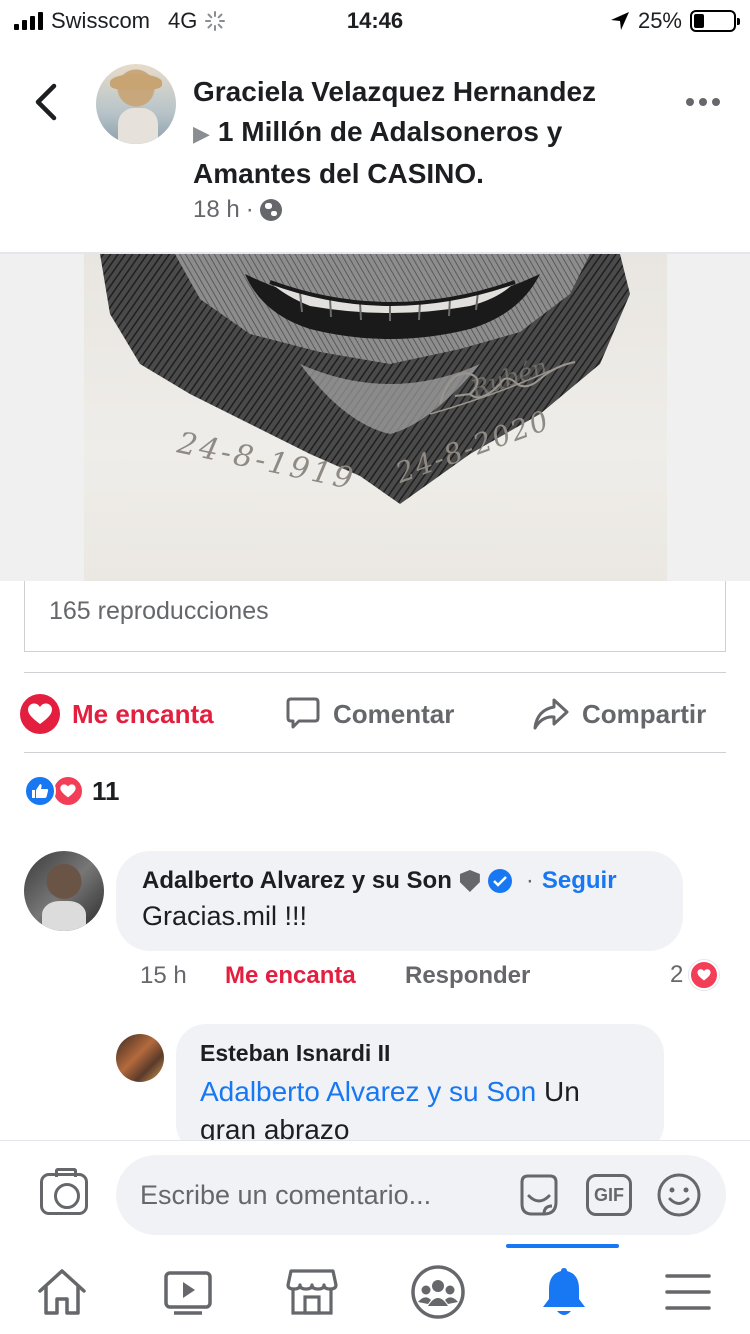 The width and height of the screenshot is (750, 1334). I want to click on avatar-hat, so click(136, 82).